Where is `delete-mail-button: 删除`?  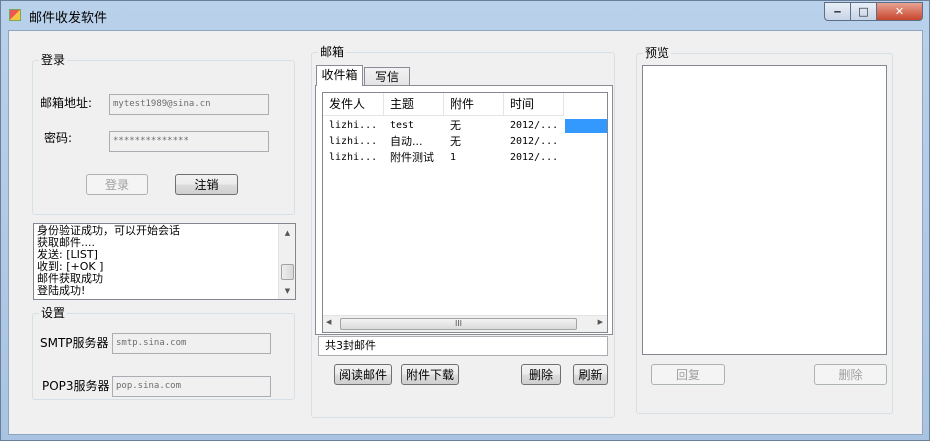 delete-mail-button: 删除 is located at coordinates (541, 374).